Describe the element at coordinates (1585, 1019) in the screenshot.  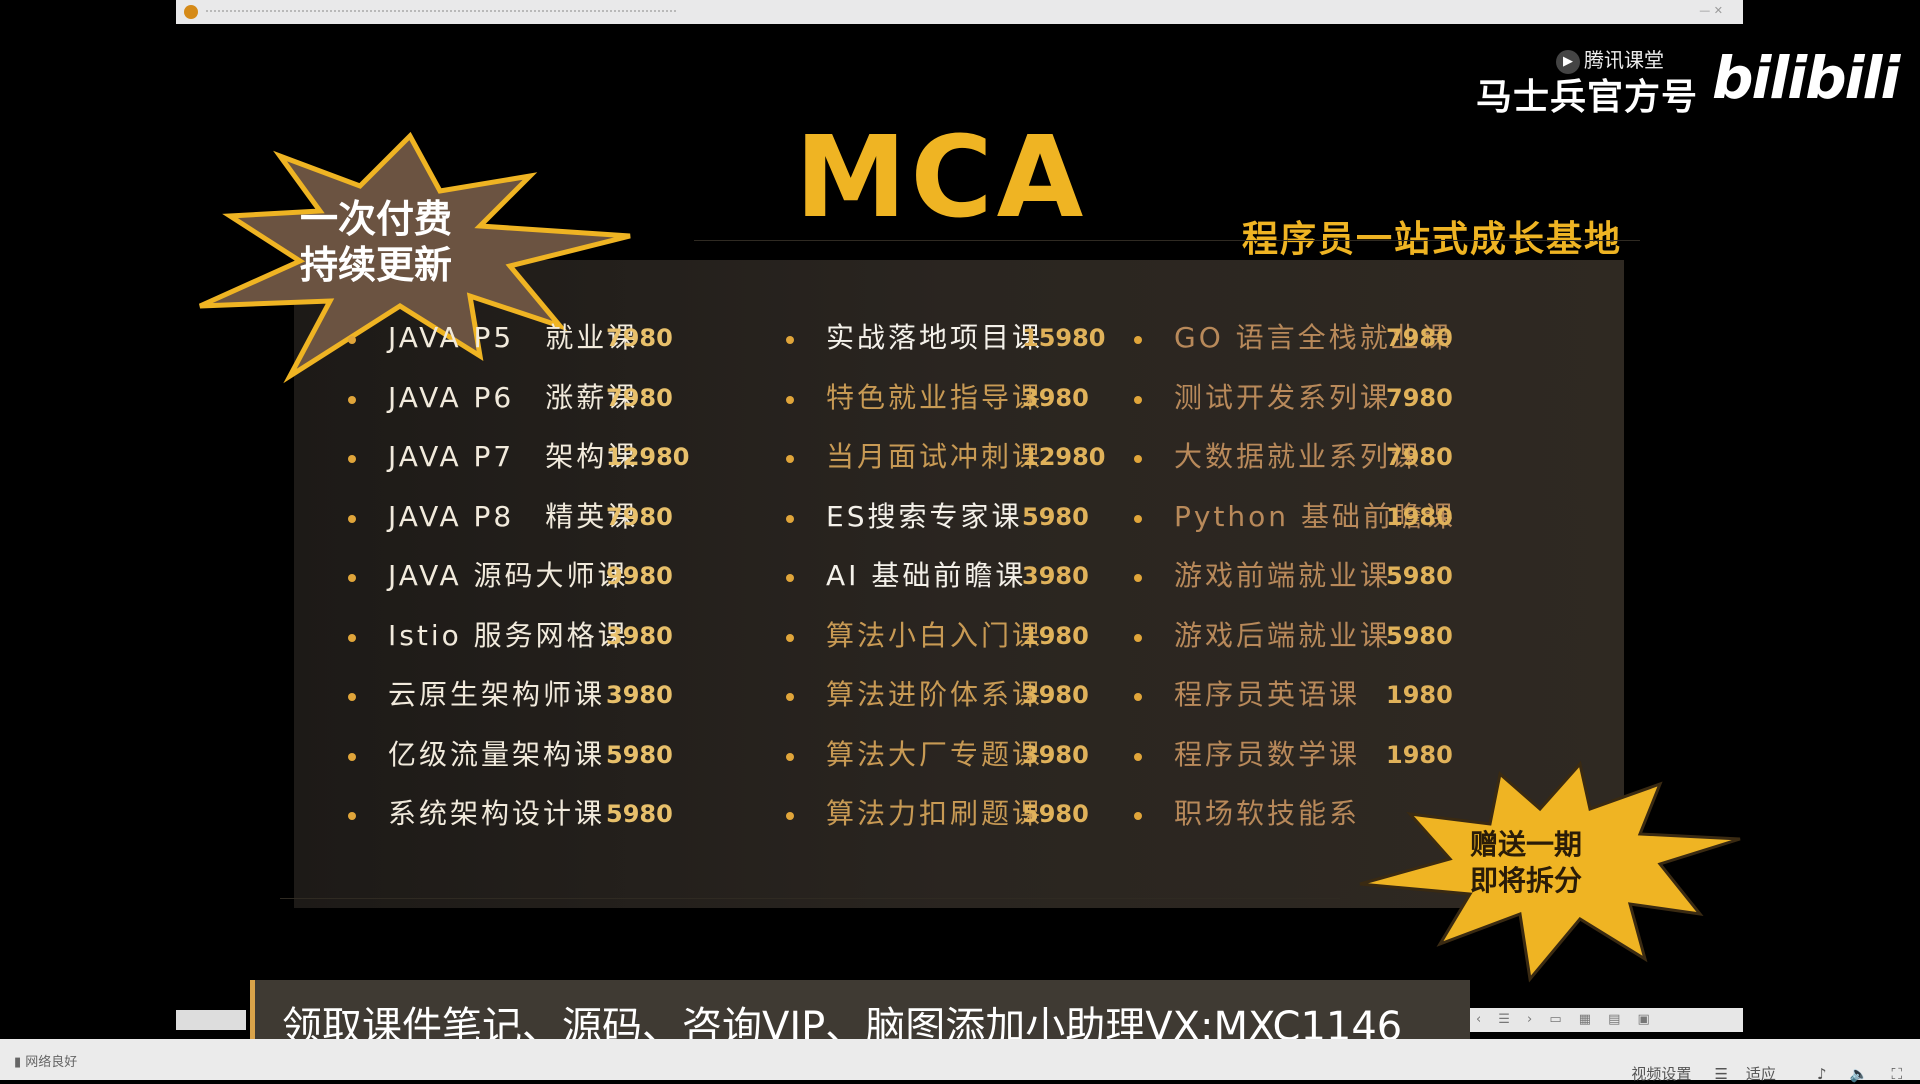
I see `sorter-view-icon: ▦` at that location.